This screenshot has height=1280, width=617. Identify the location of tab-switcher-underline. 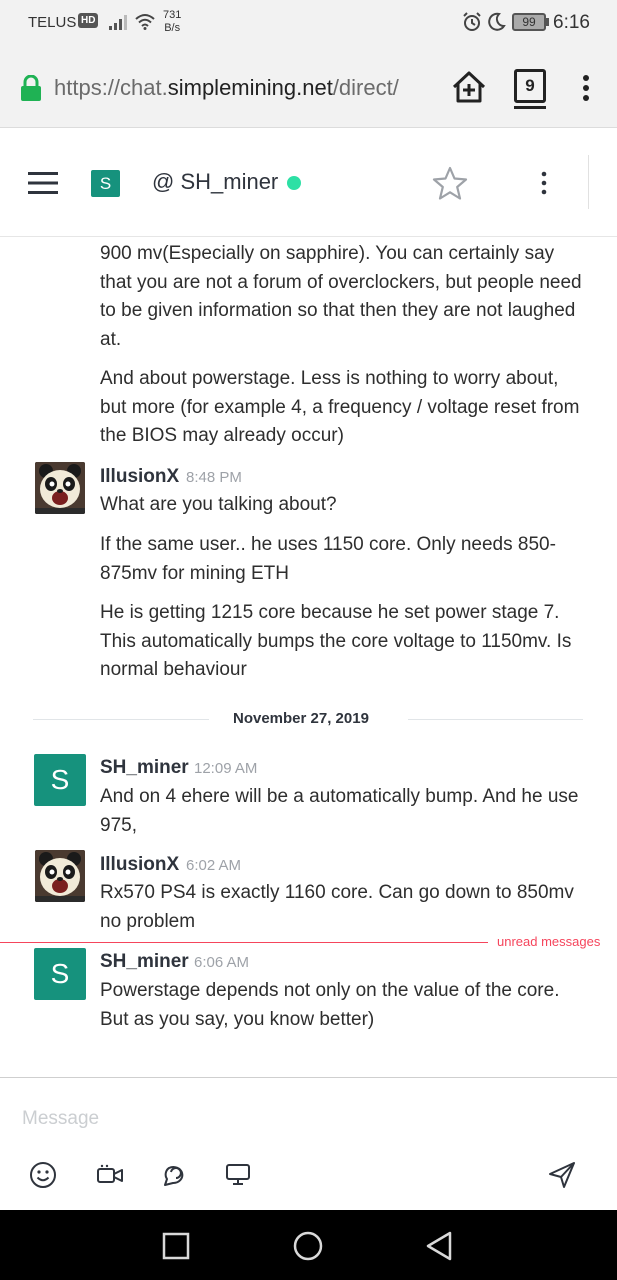
(530, 107).